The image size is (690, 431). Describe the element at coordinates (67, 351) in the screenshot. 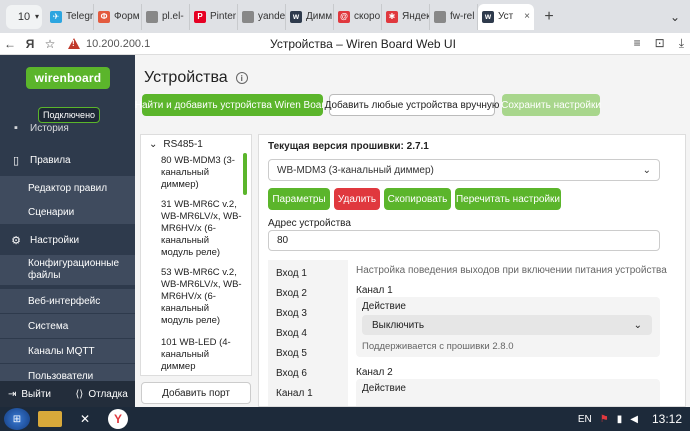

I see `sidebar-item-mqtt-channels: Каналы MQTT` at that location.